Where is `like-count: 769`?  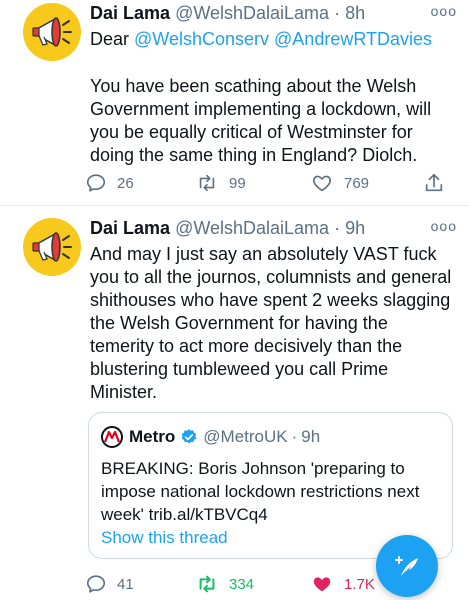 like-count: 769 is located at coordinates (357, 183).